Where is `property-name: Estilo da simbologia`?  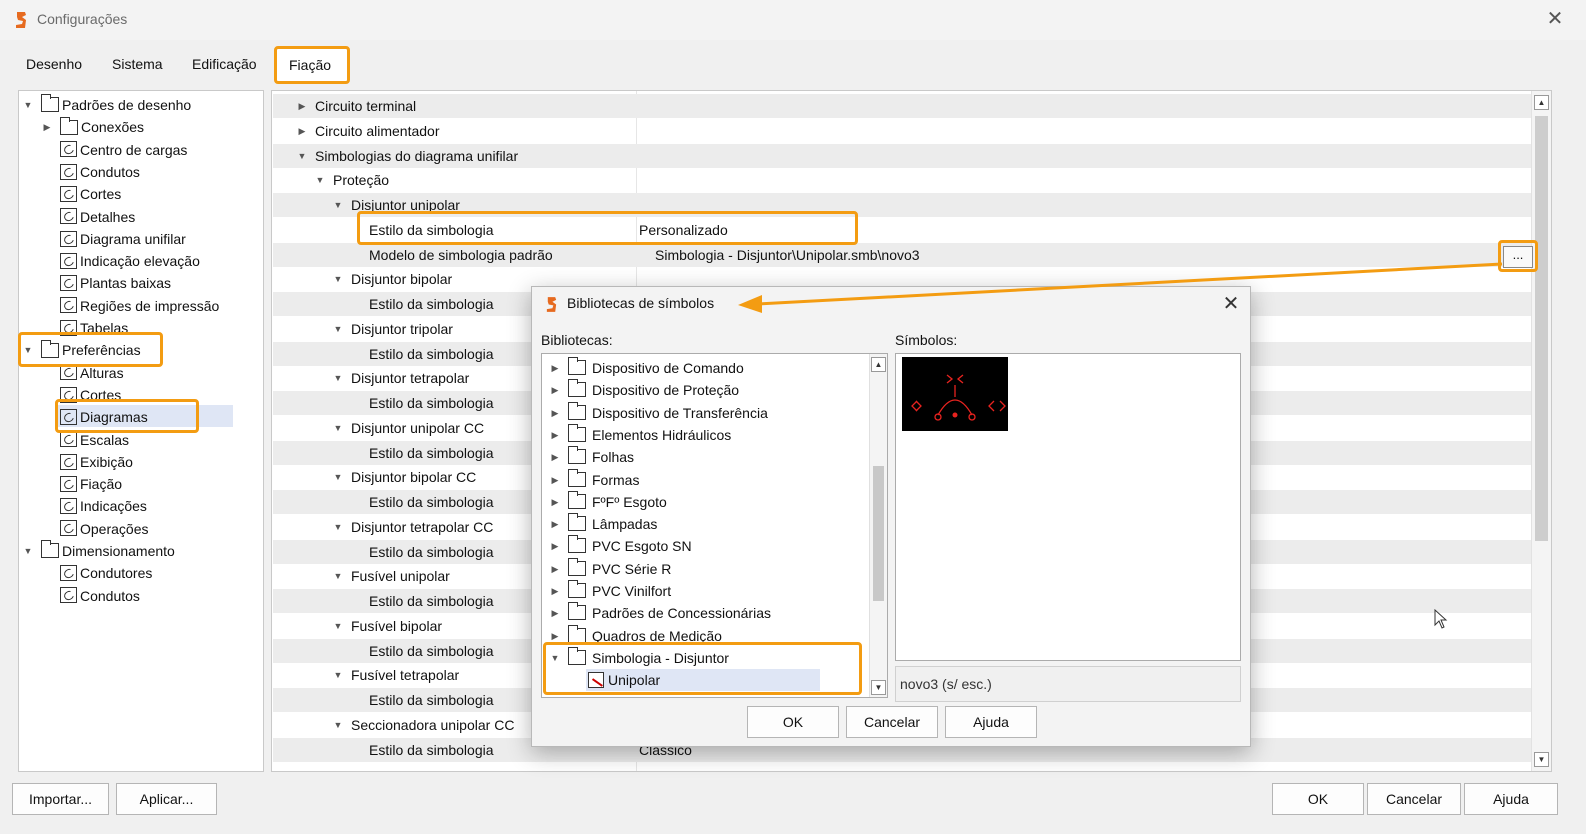 property-name: Estilo da simbologia is located at coordinates (431, 700).